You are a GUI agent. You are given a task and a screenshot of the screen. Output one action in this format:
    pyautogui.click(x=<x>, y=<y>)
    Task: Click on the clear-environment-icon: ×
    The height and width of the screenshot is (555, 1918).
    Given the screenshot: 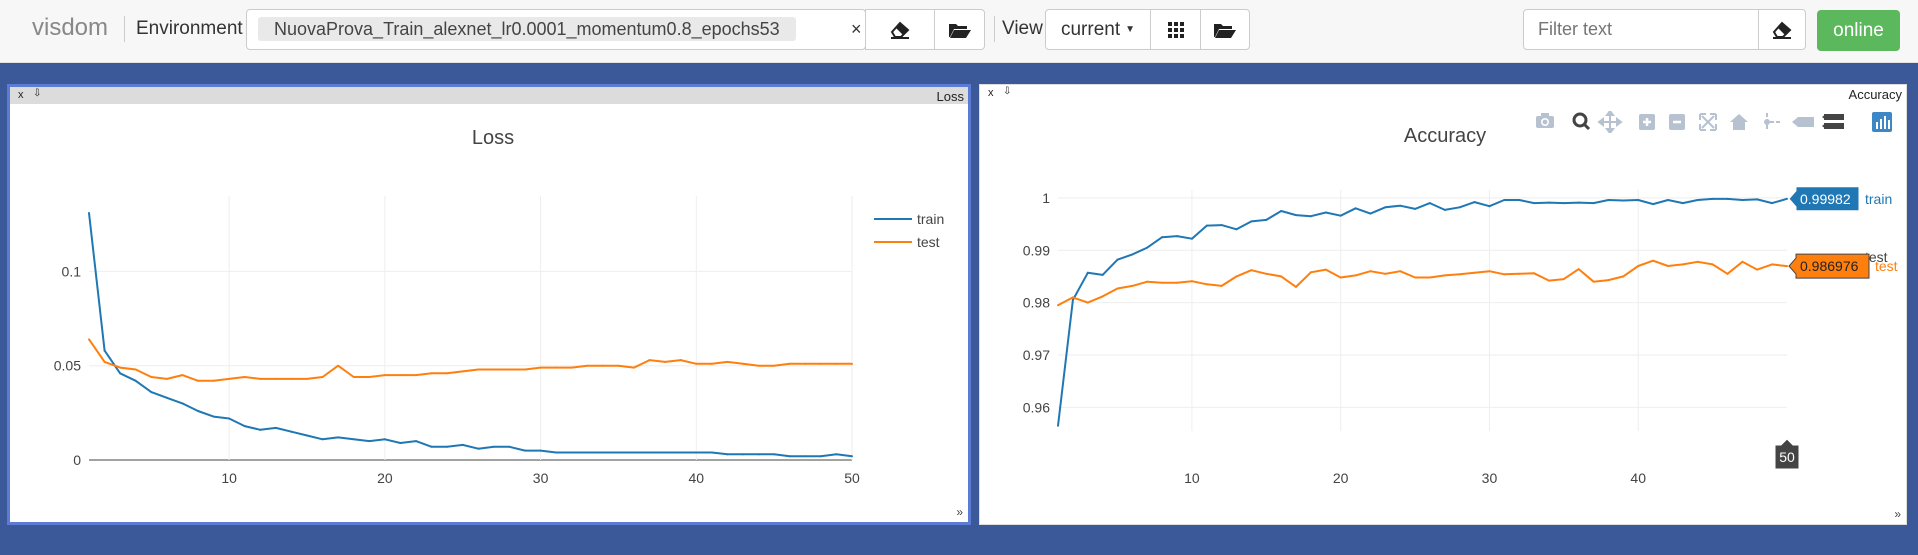 What is the action you would take?
    pyautogui.click(x=856, y=29)
    